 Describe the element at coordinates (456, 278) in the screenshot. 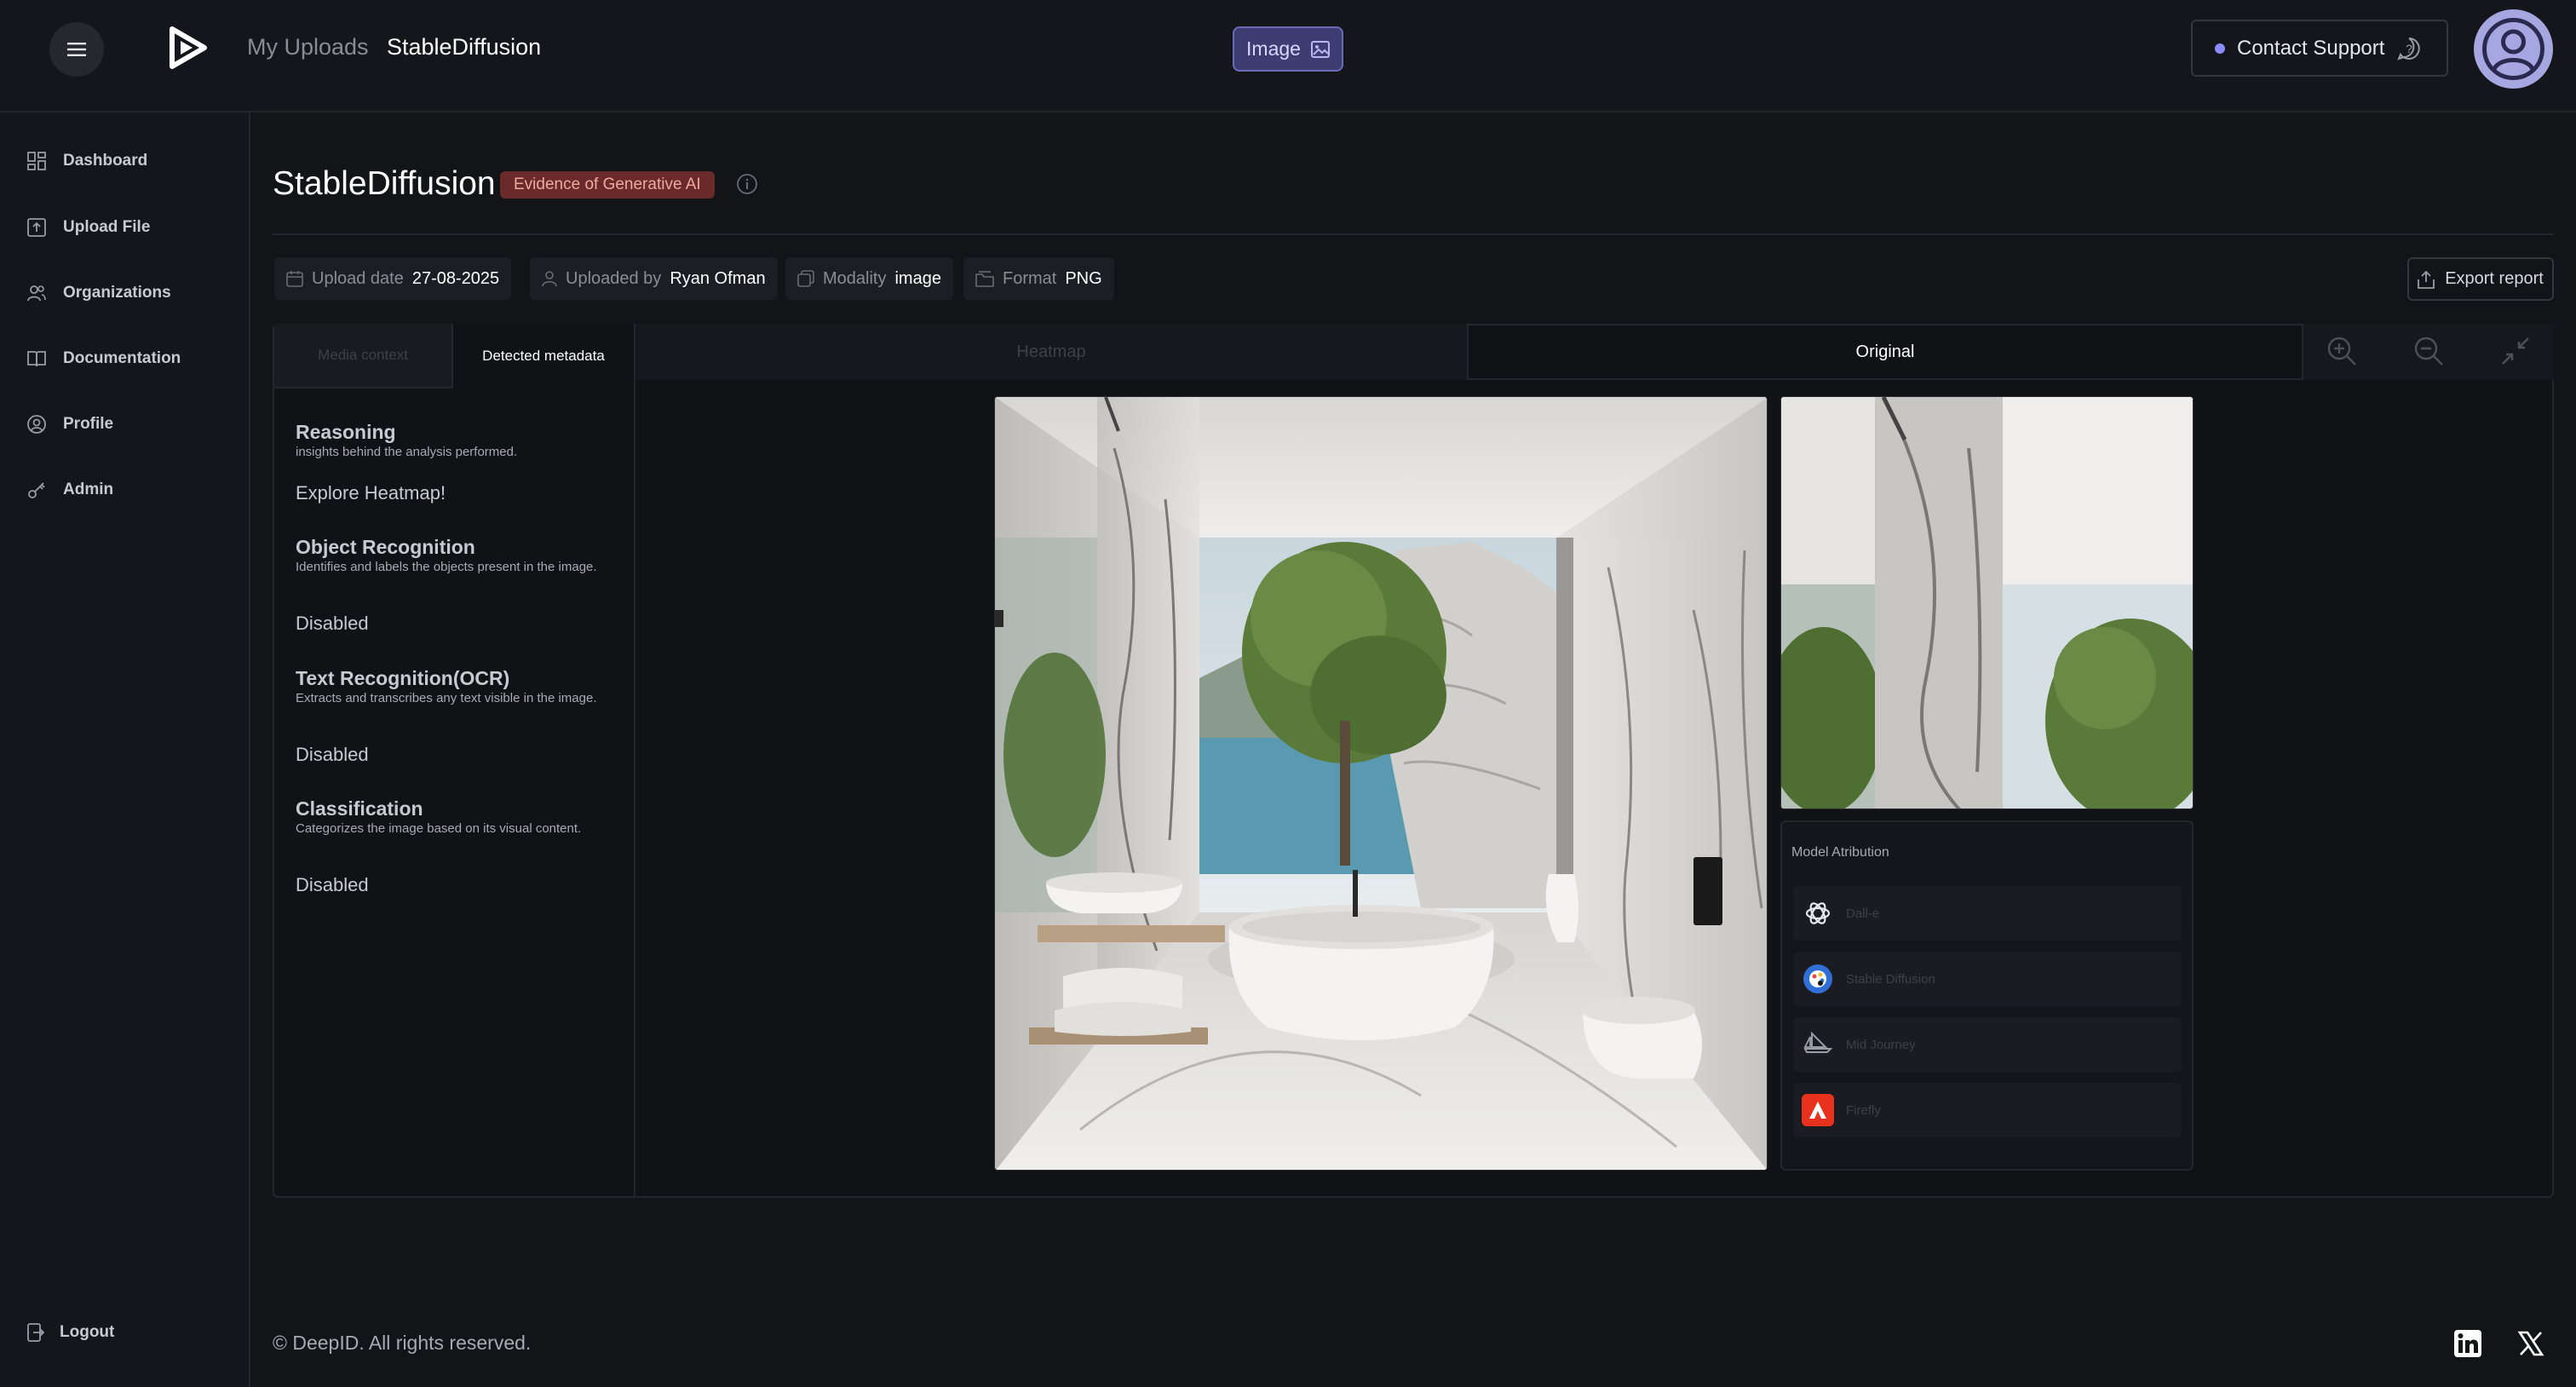

I see `upload-date-value: 27-08-2025` at that location.